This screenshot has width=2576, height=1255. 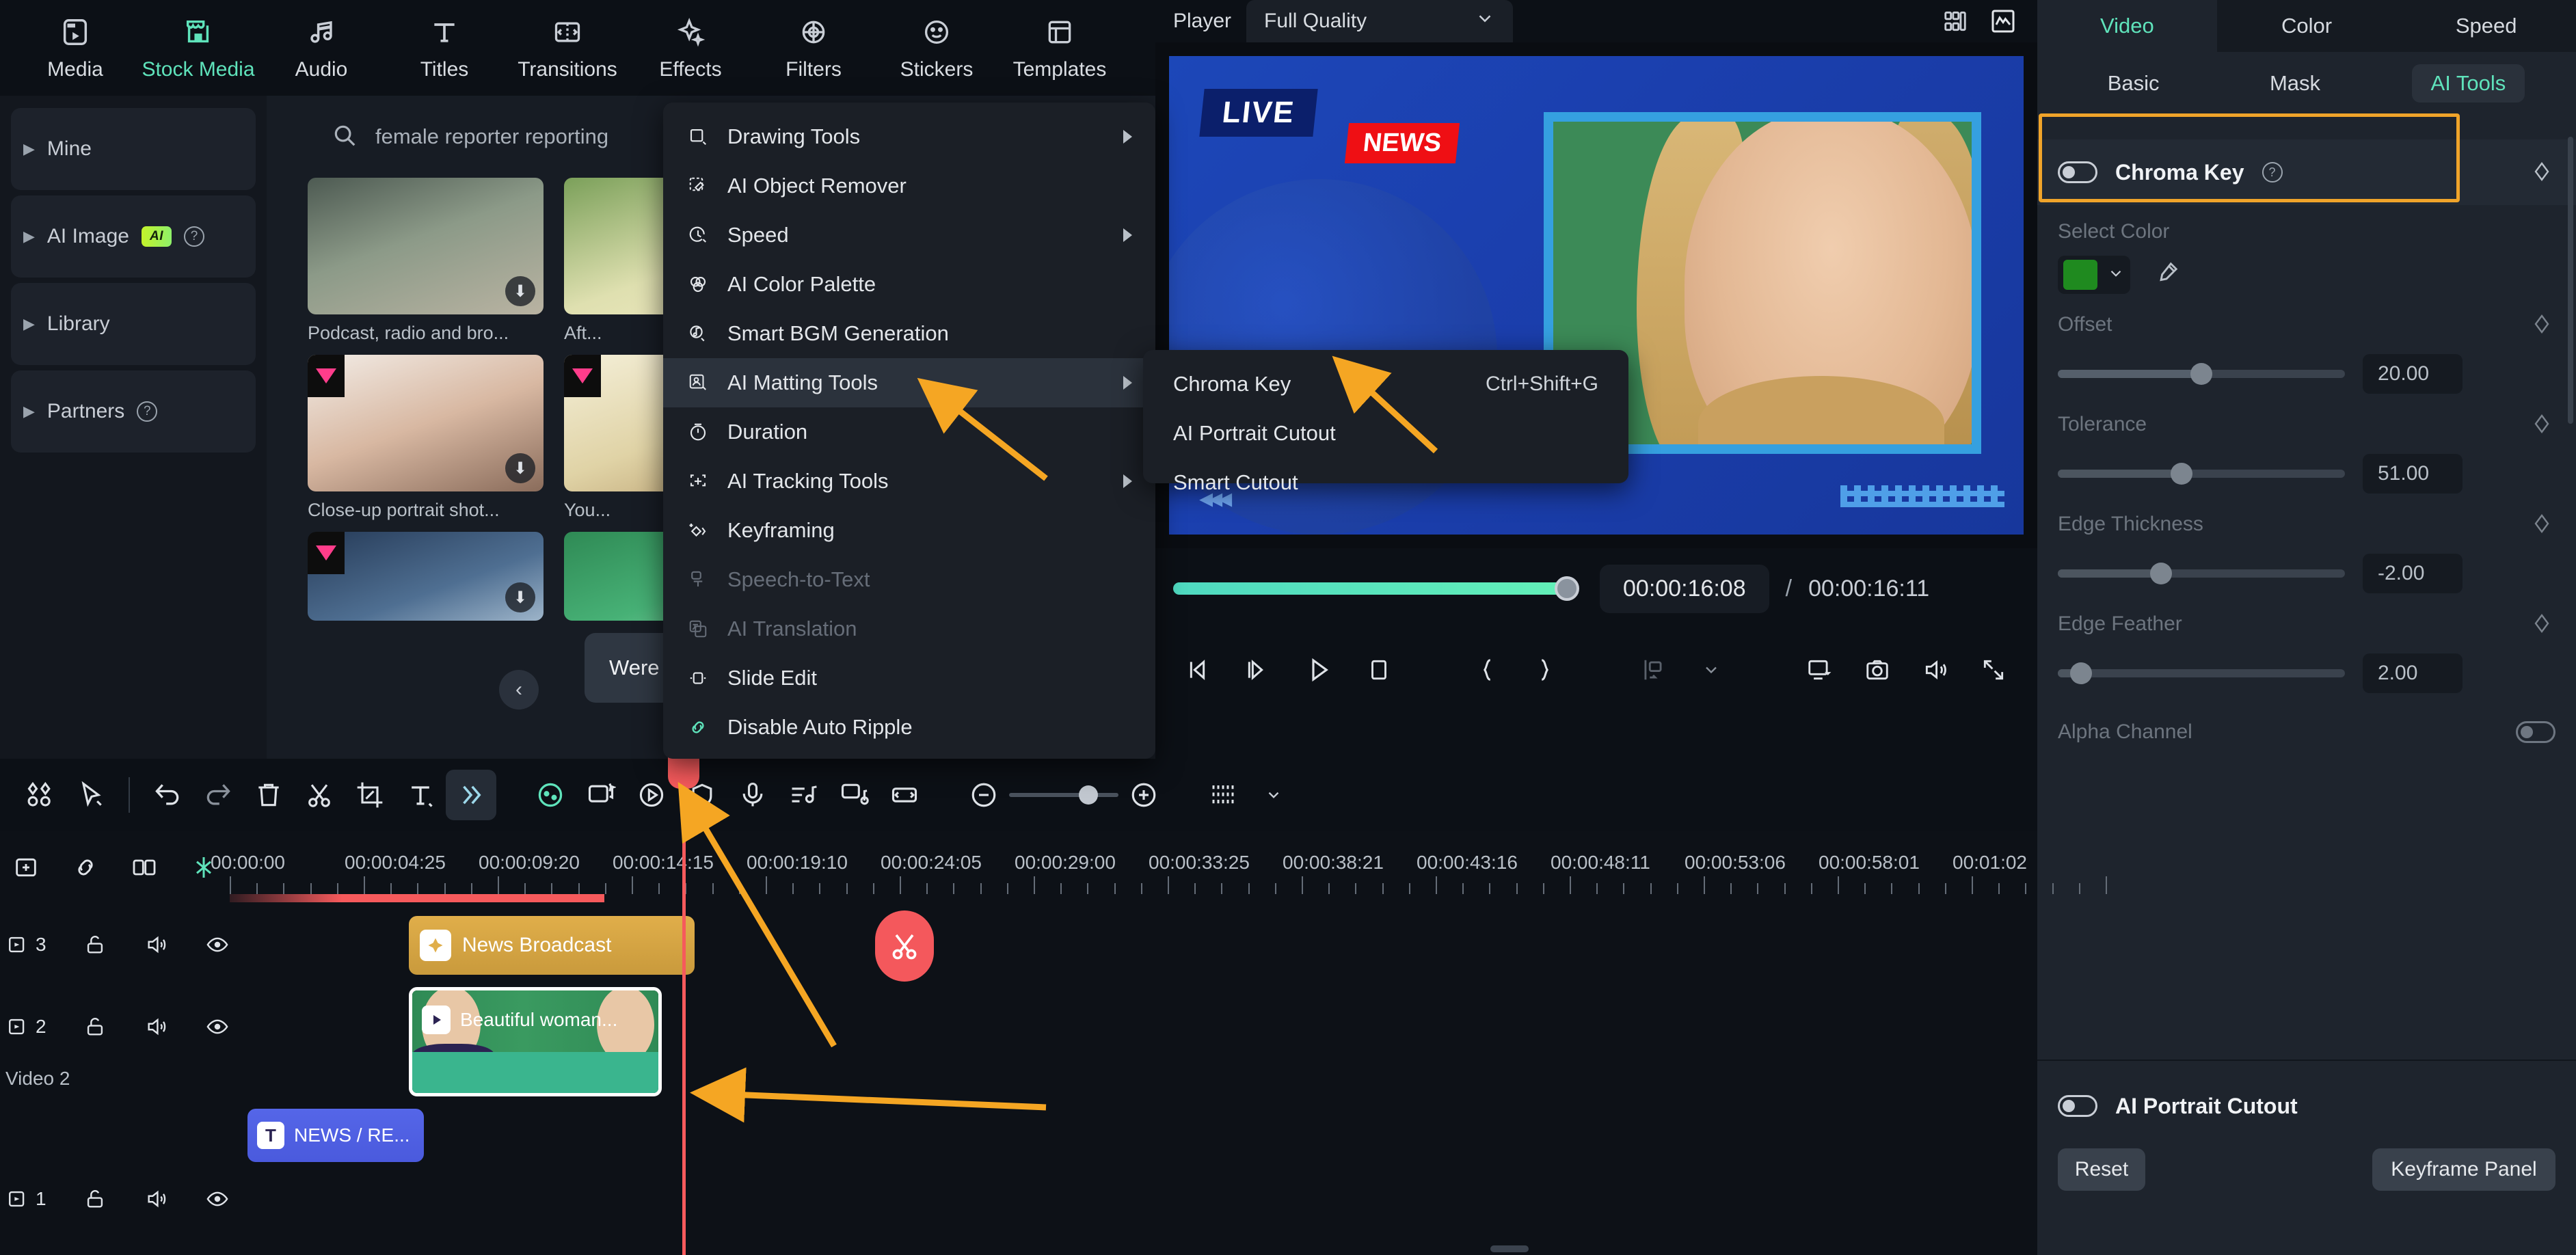 I want to click on scrubber-knob, so click(x=1567, y=588).